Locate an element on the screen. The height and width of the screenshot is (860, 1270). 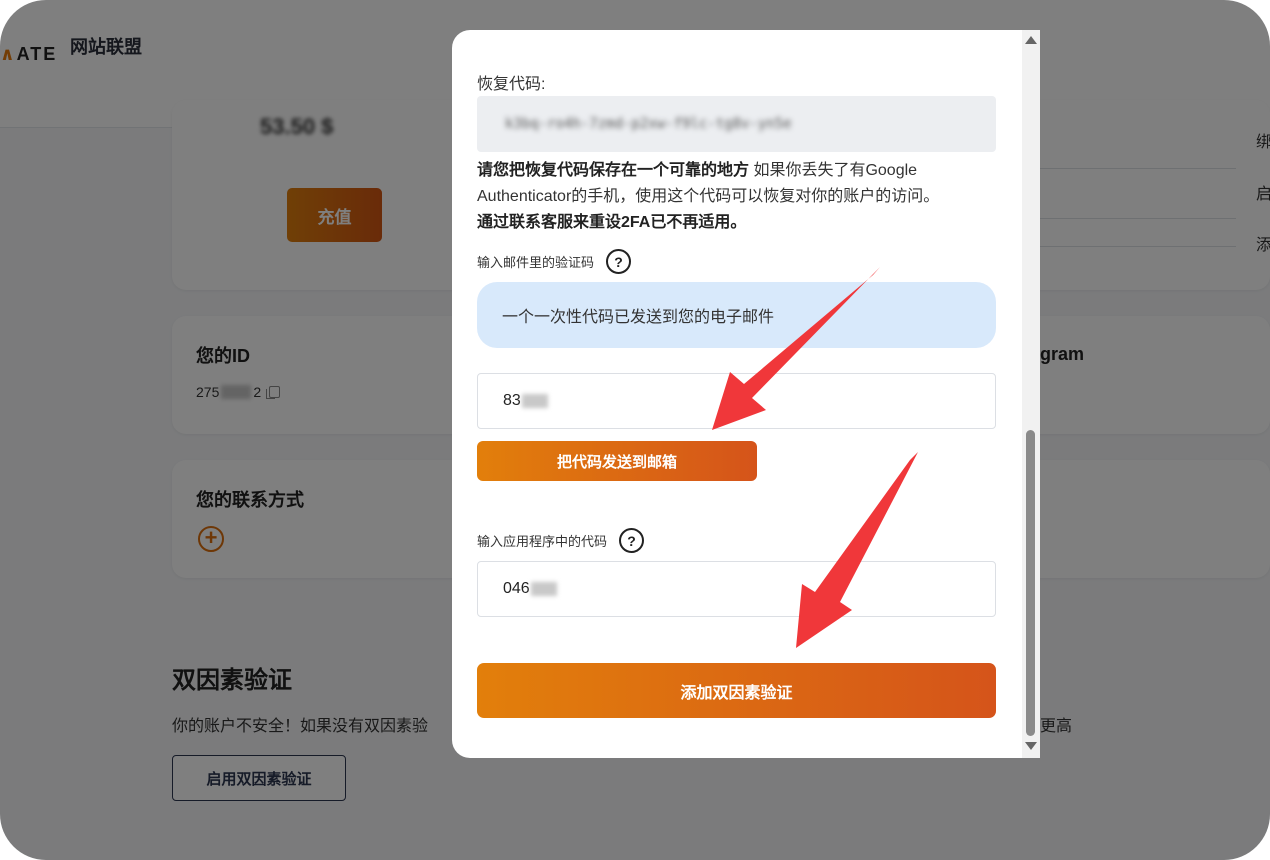
recovery-code-value: k3bq-ro4h-7zmd-p2xw-f9lc-tg8v-yn5e is located at coordinates (648, 124).